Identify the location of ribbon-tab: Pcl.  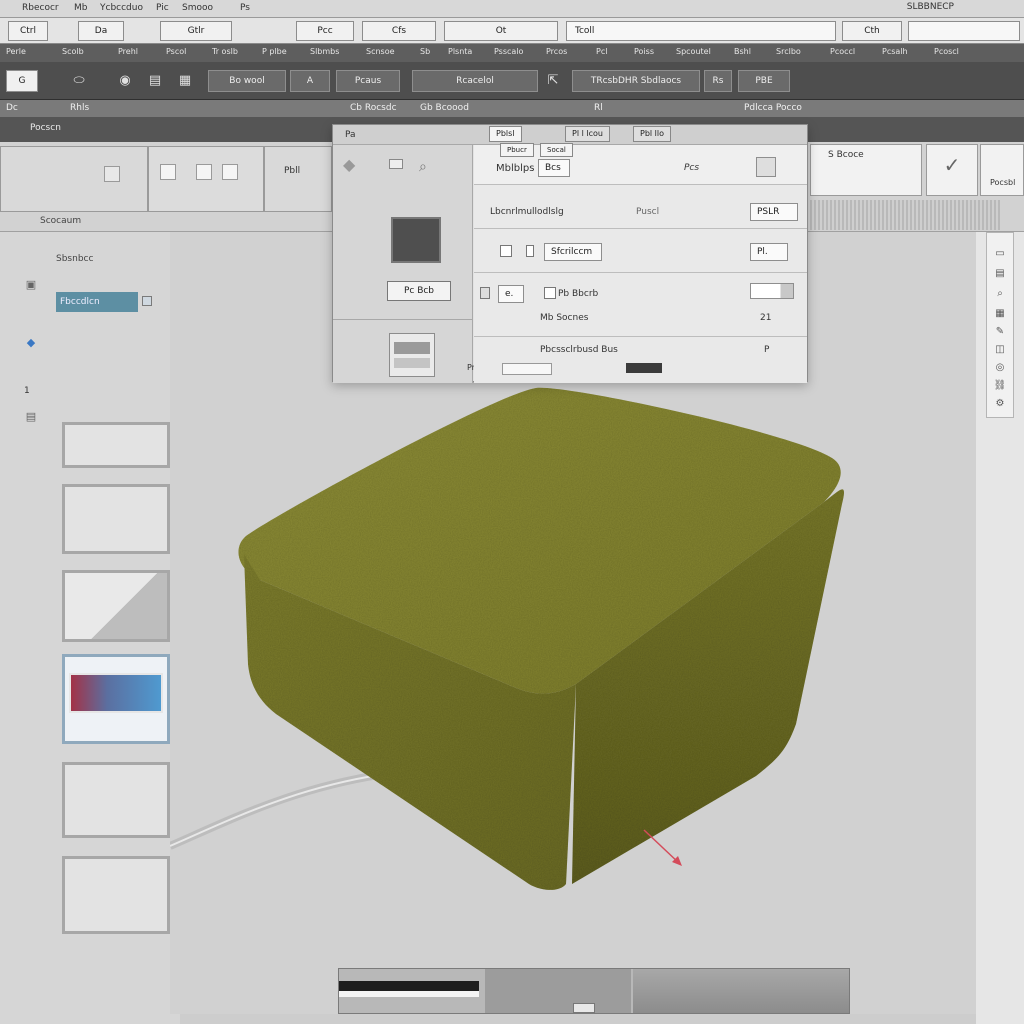
(601, 51).